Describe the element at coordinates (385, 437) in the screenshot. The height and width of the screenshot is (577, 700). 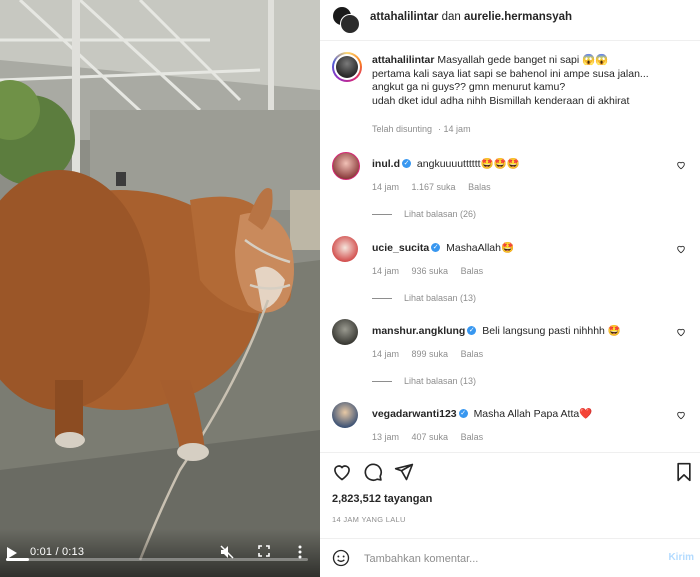
I see `comment-age: 13 jam` at that location.